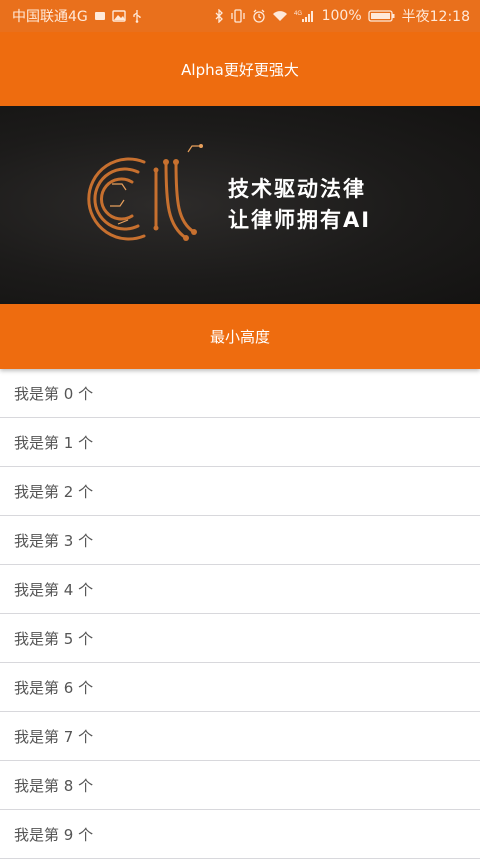 Image resolution: width=480 pixels, height=859 pixels. Describe the element at coordinates (54, 785) in the screenshot. I see `list-item-label: 我是第 8 个` at that location.